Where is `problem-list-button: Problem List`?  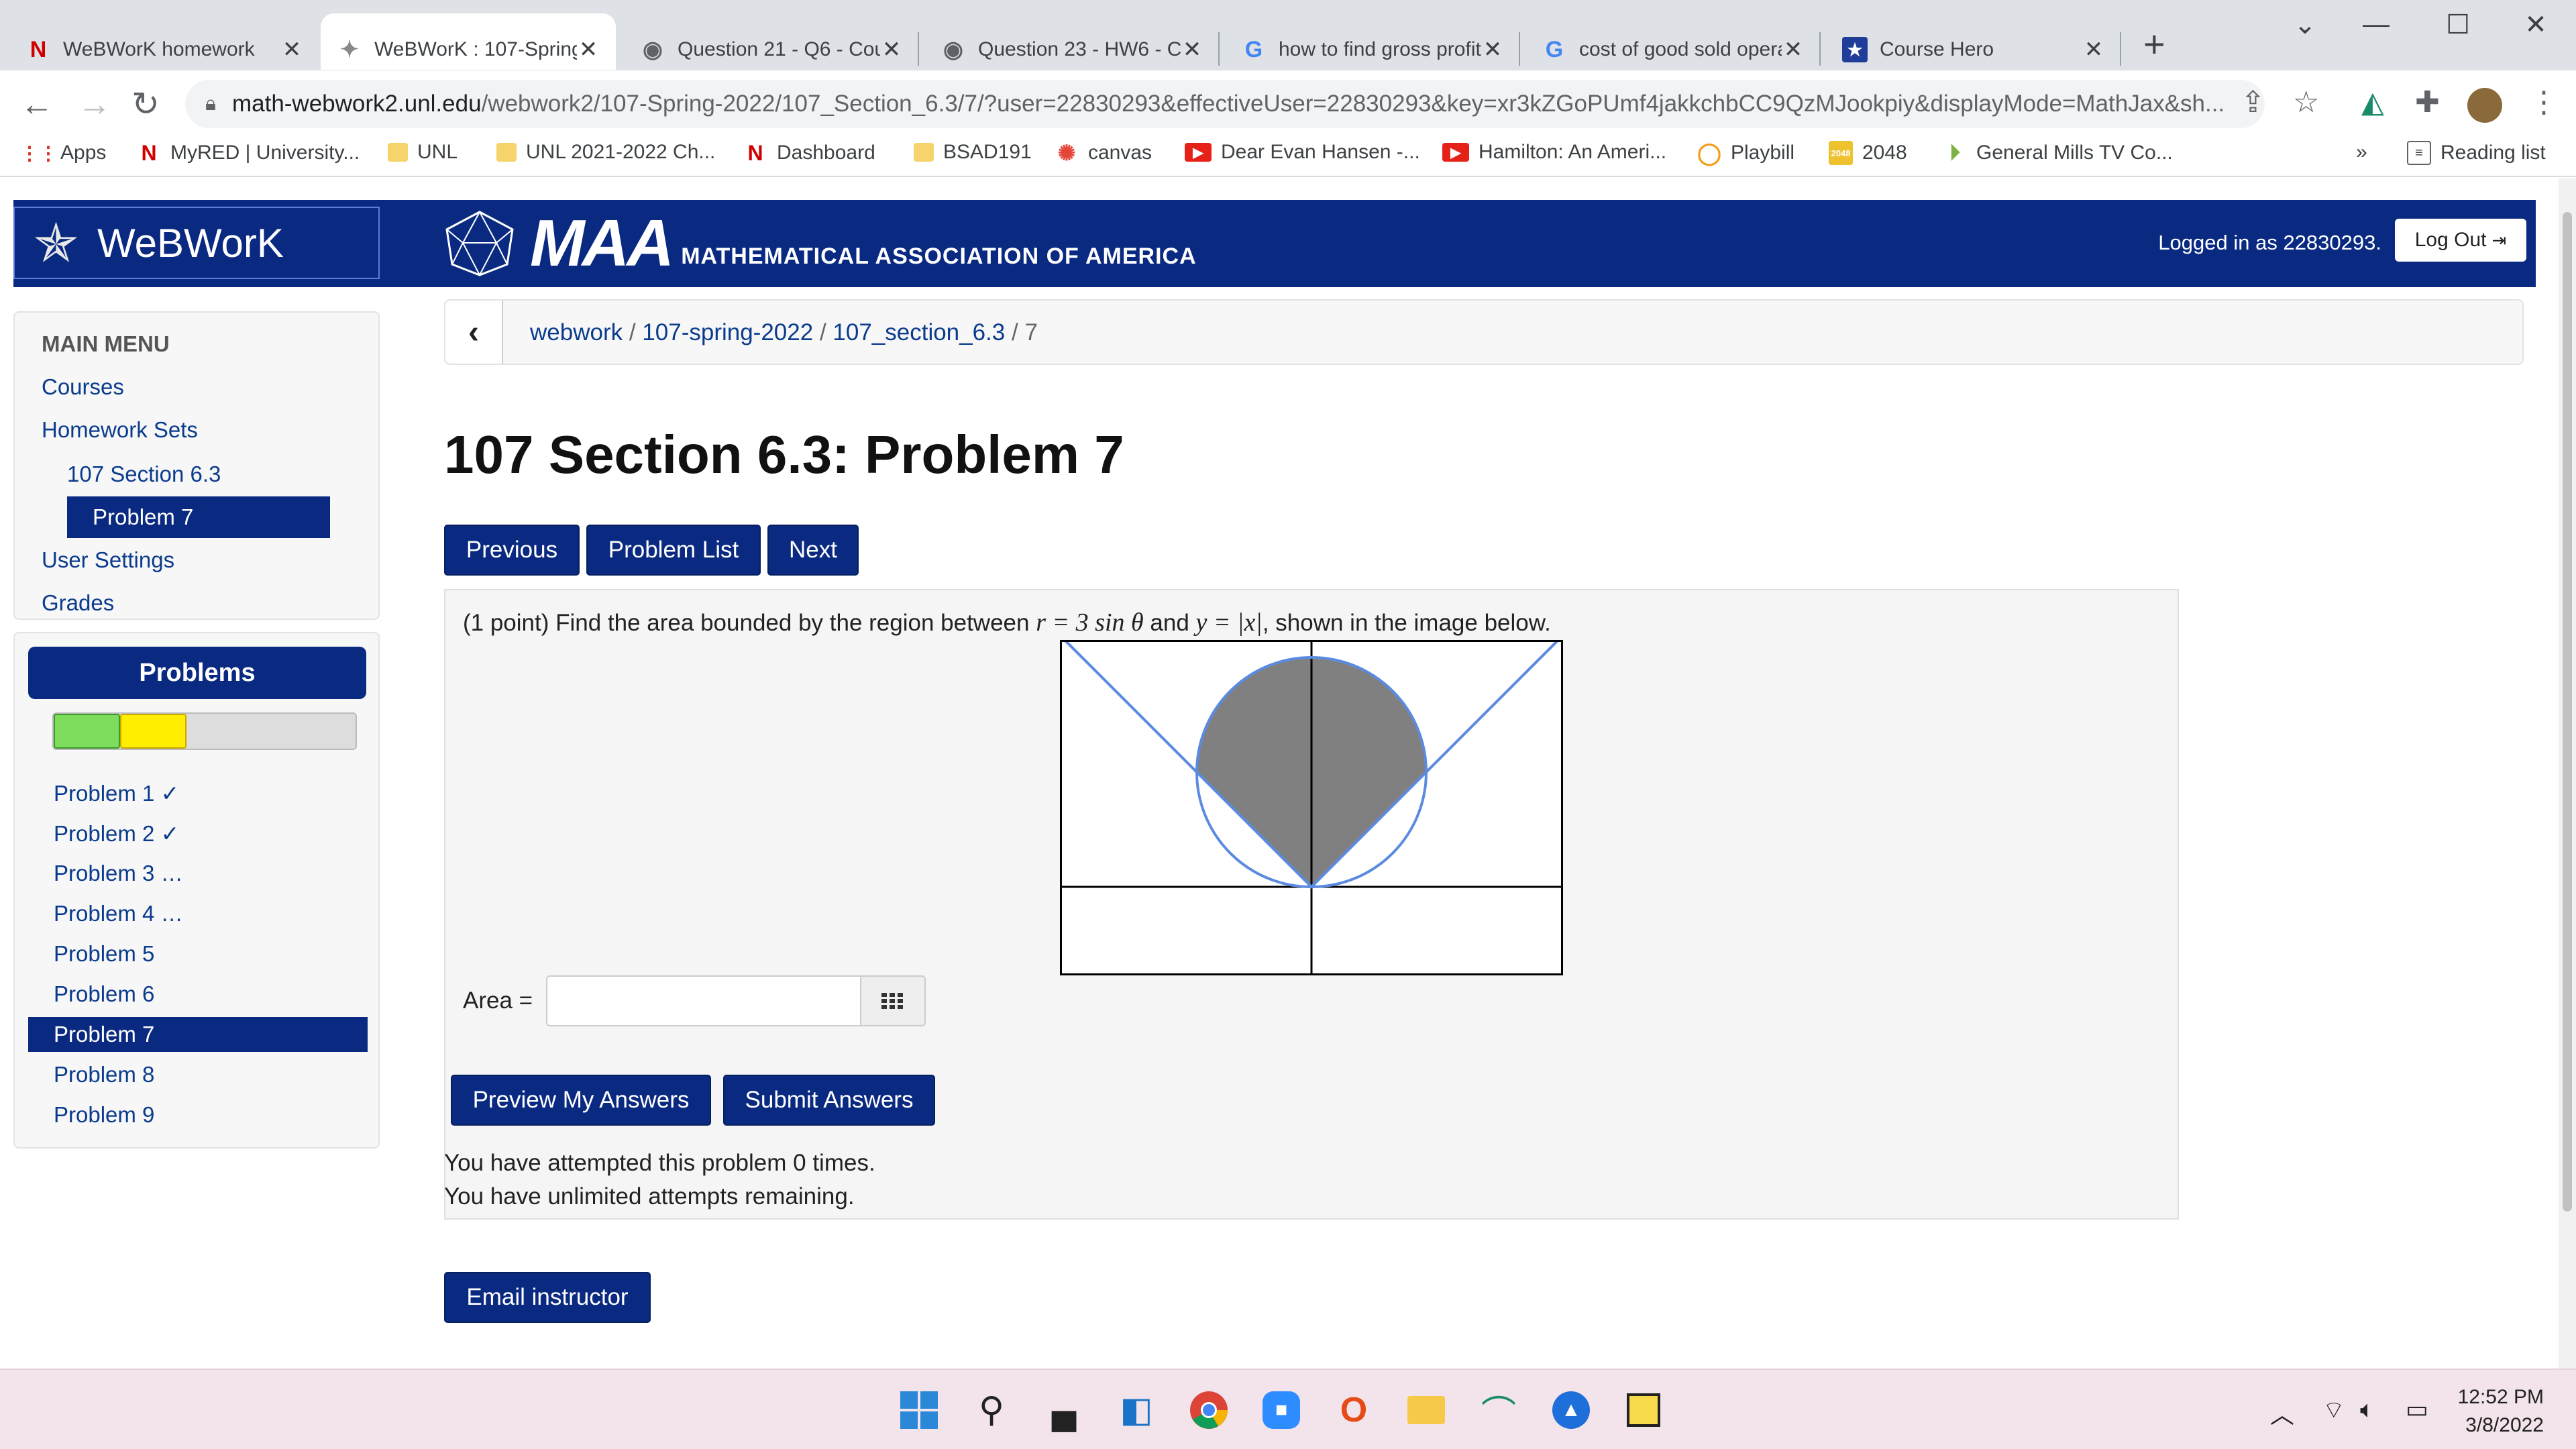 problem-list-button: Problem List is located at coordinates (673, 550).